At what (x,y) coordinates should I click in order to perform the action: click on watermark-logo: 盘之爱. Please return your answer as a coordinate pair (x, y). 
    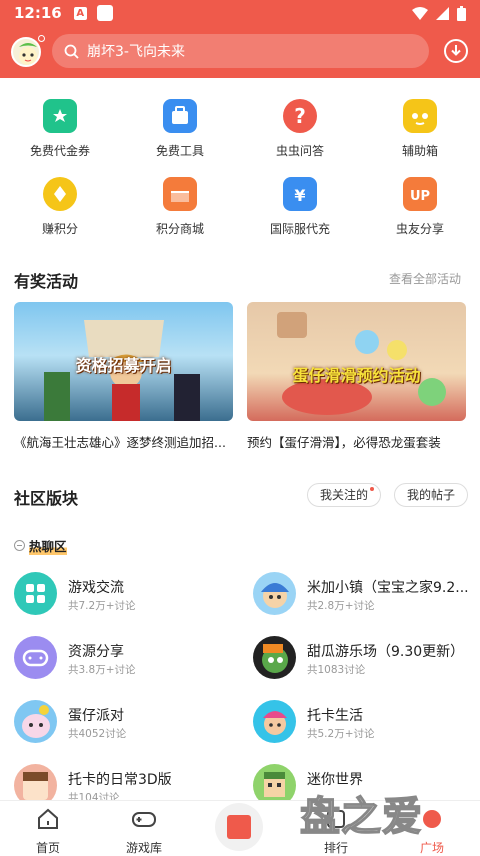
    Looking at the image, I should click on (361, 817).